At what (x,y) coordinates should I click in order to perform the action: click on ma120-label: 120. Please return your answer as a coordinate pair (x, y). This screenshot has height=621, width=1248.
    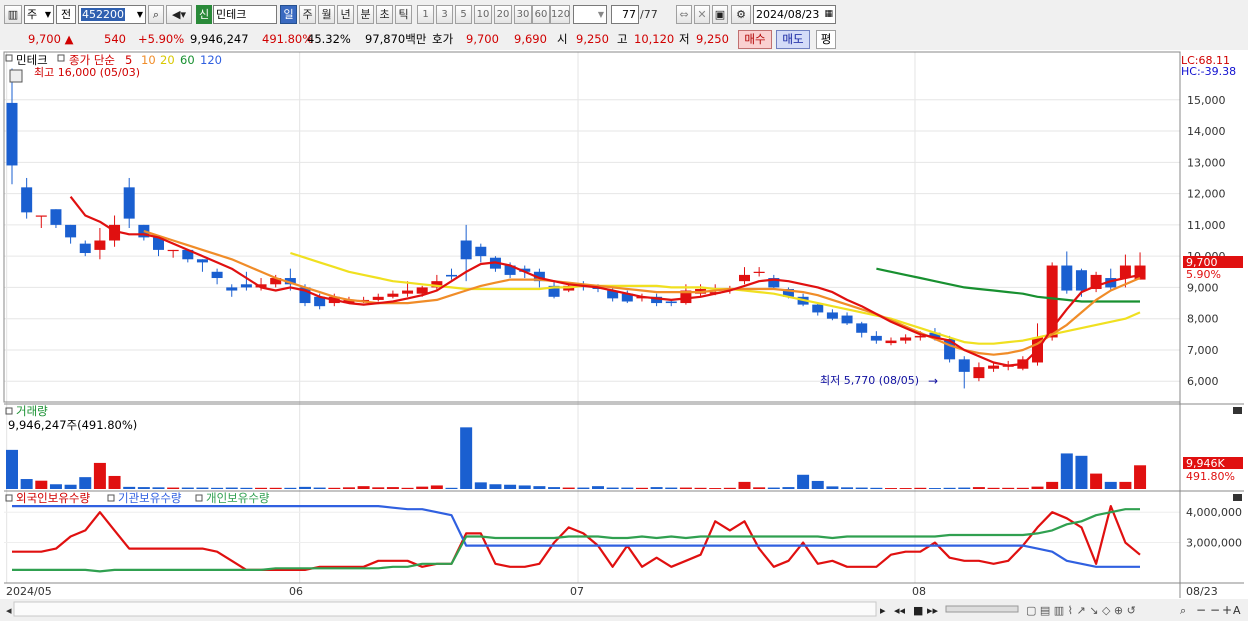
    Looking at the image, I should click on (211, 60).